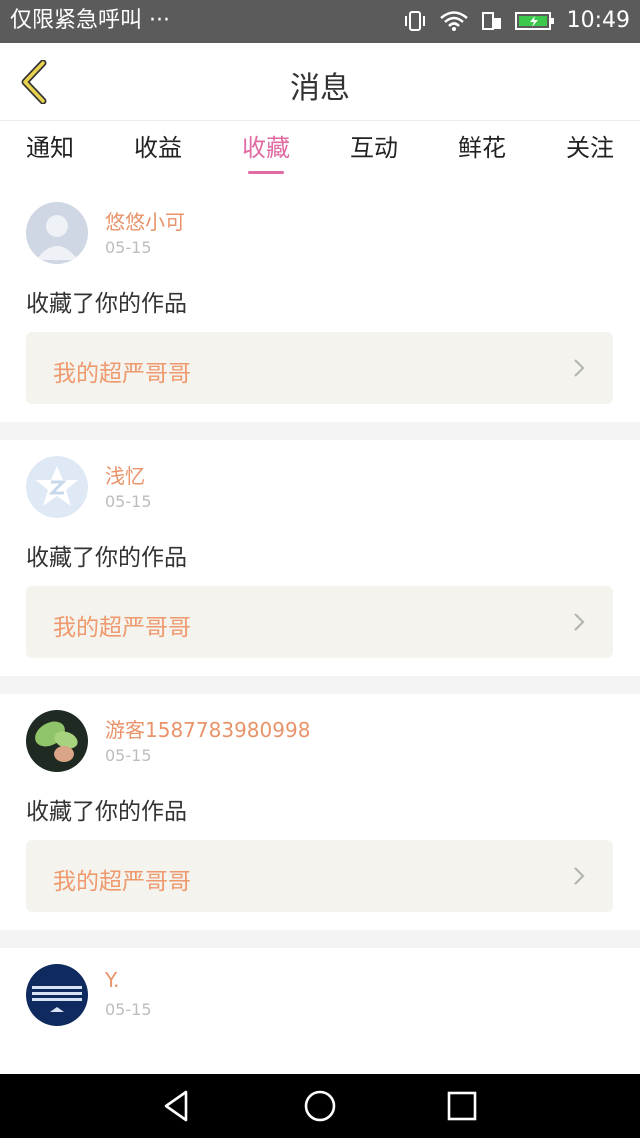  What do you see at coordinates (590, 154) in the screenshot?
I see `tab-follows: 关注` at bounding box center [590, 154].